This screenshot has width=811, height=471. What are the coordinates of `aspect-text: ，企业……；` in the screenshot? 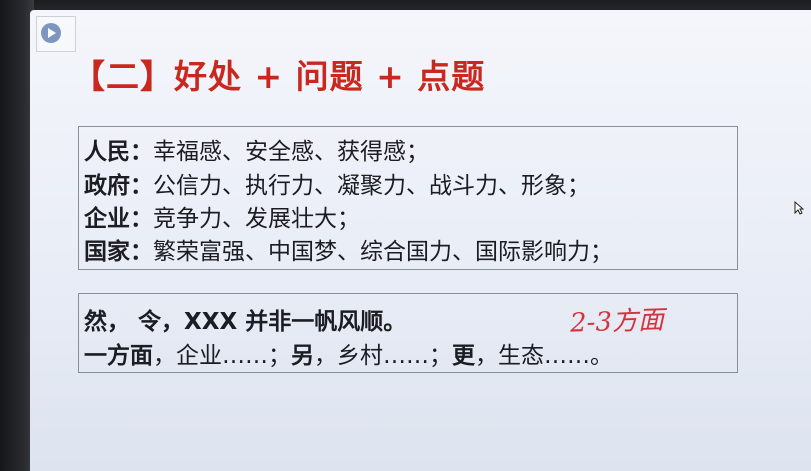 It's located at (222, 356).